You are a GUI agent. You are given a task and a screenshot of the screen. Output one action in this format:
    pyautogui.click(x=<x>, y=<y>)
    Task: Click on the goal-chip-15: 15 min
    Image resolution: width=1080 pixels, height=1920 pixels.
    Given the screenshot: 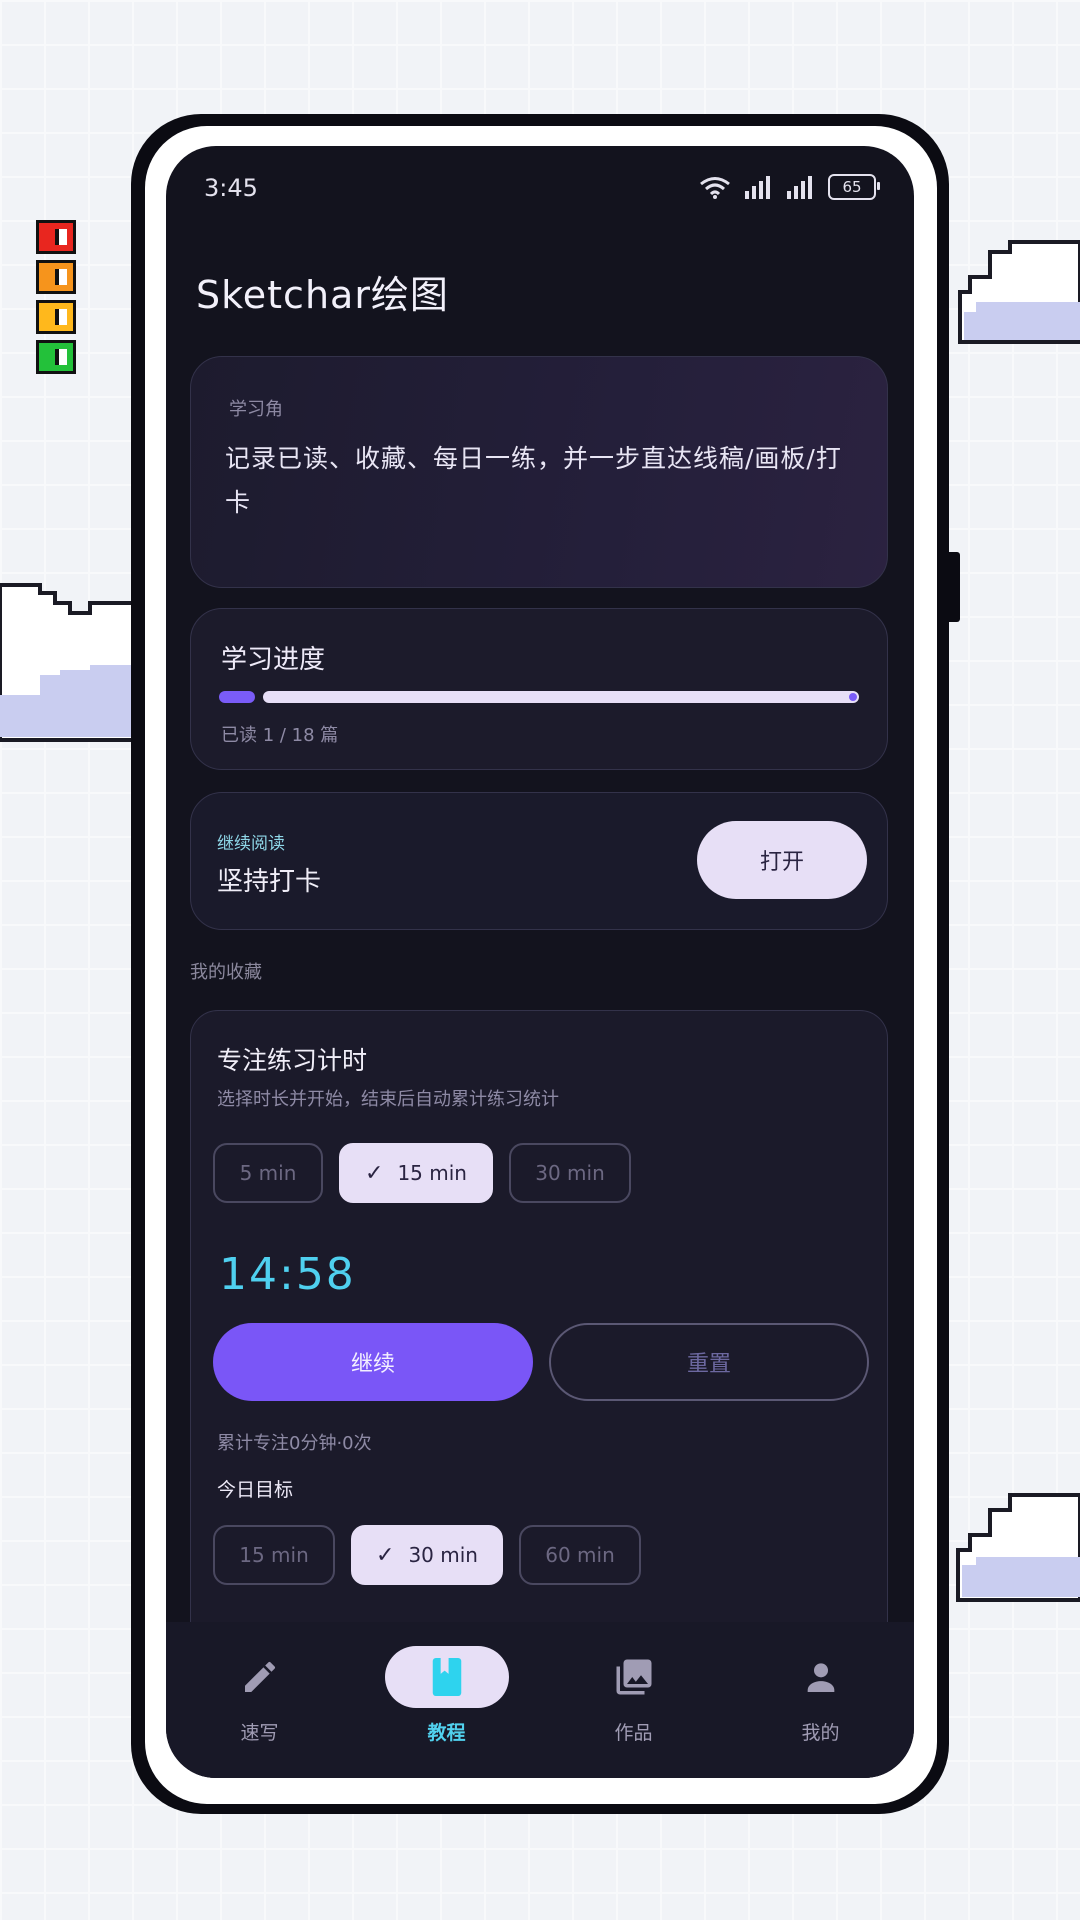 What is the action you would take?
    pyautogui.click(x=274, y=1555)
    